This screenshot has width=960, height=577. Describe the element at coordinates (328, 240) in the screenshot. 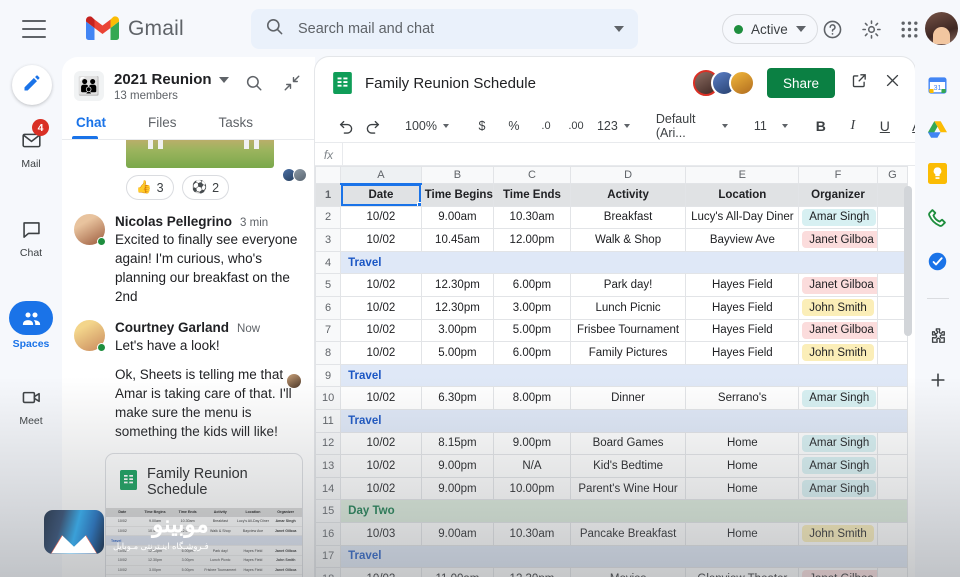

I see `row-header-3: 3` at that location.